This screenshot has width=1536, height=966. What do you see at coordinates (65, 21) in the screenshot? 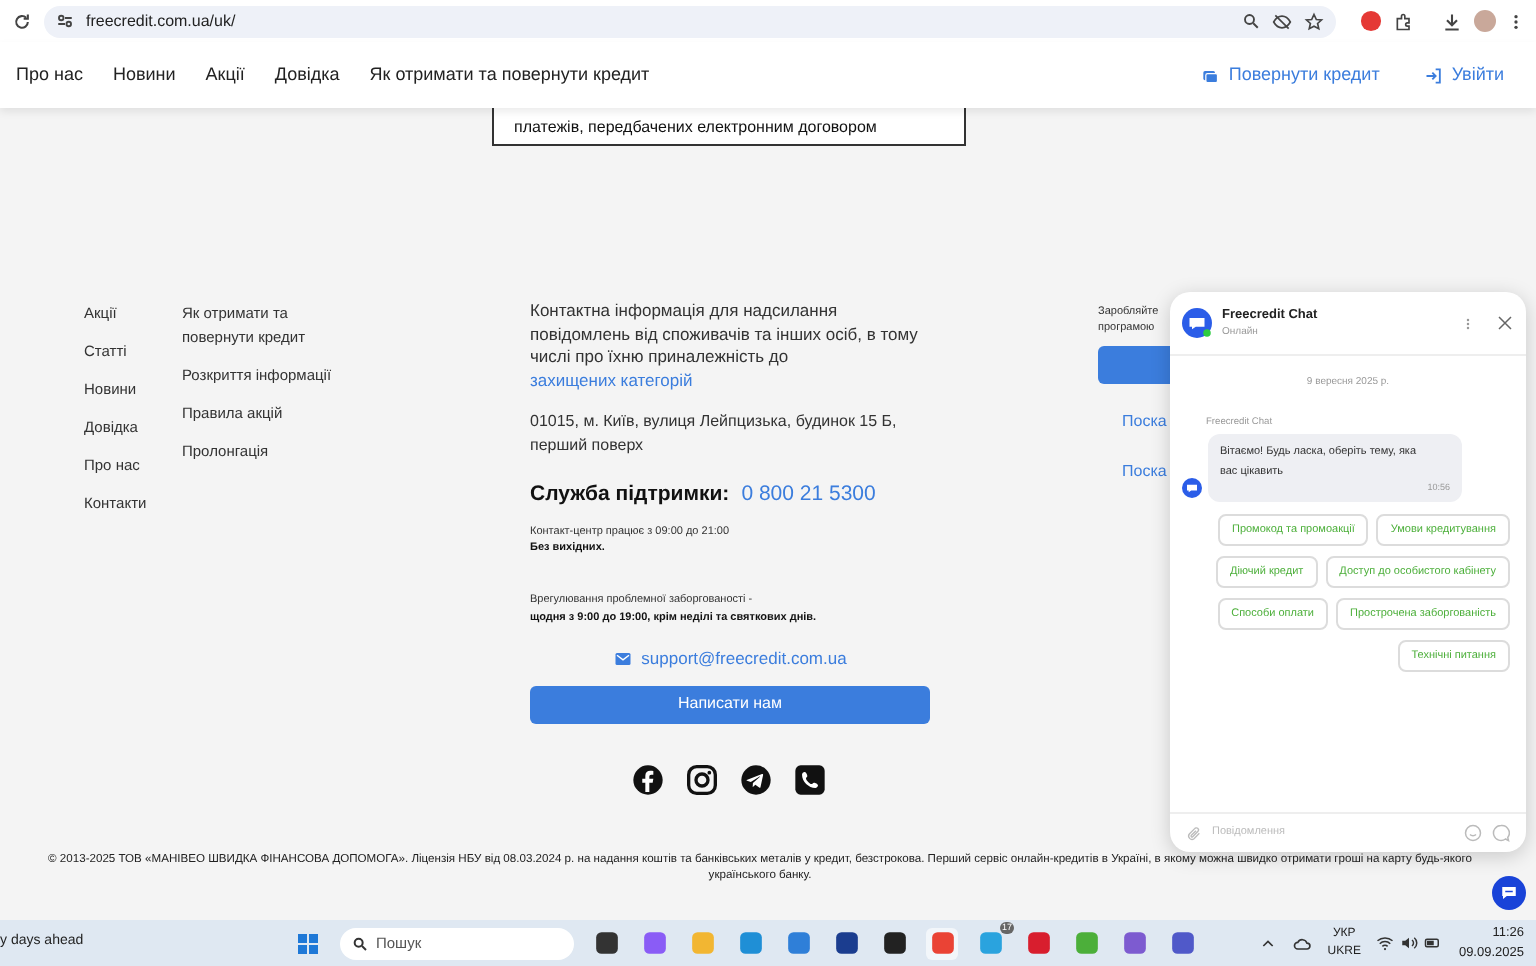
I see `site-settings-icon` at bounding box center [65, 21].